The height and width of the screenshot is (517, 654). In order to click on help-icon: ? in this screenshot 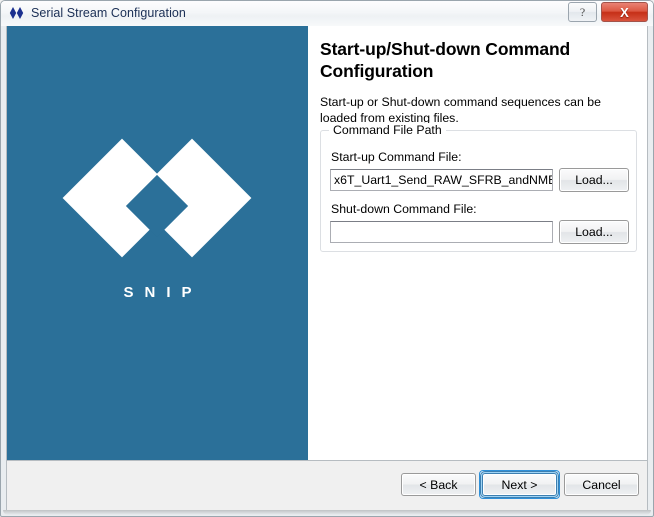, I will do `click(582, 11)`.